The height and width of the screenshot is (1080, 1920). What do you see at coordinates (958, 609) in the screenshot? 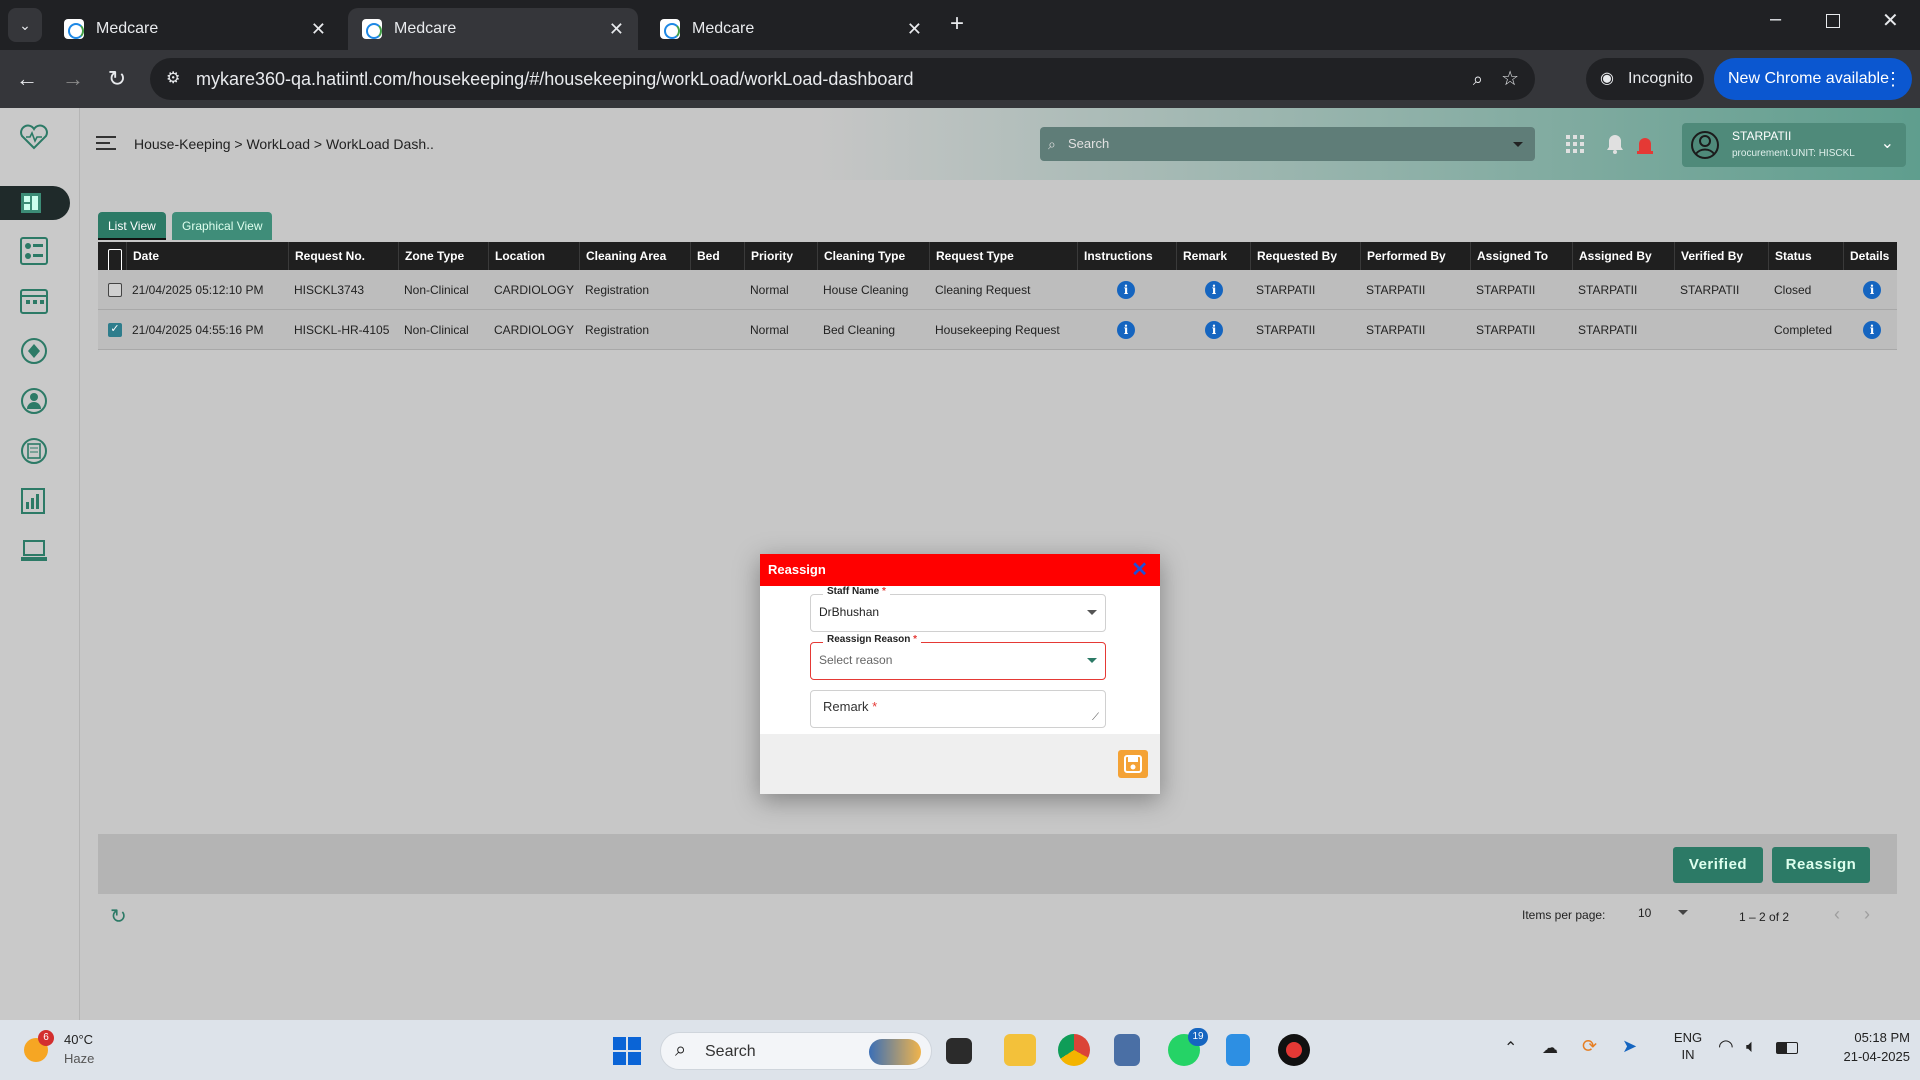
I see `staff-name-select: Staff Name * DrBhushan` at bounding box center [958, 609].